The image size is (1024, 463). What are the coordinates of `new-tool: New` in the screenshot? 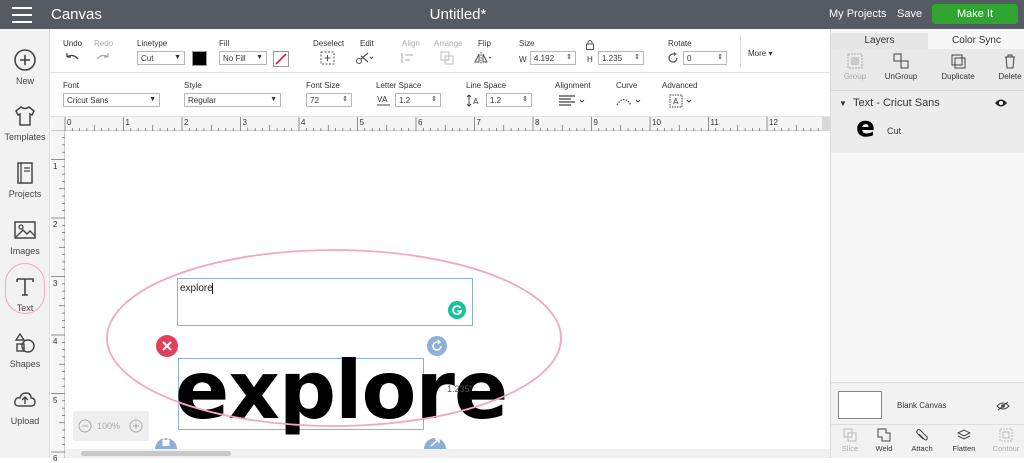 It's located at (25, 66).